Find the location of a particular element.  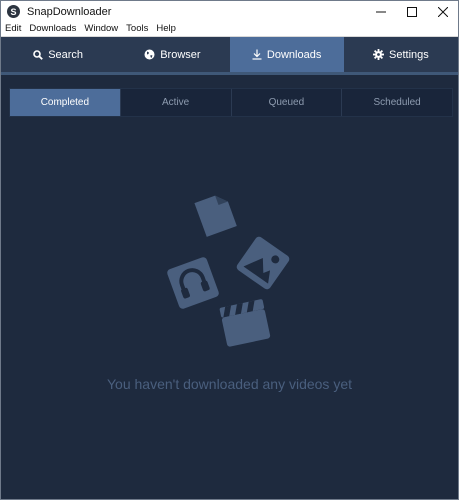

tab-browser: Browser is located at coordinates (172, 54).